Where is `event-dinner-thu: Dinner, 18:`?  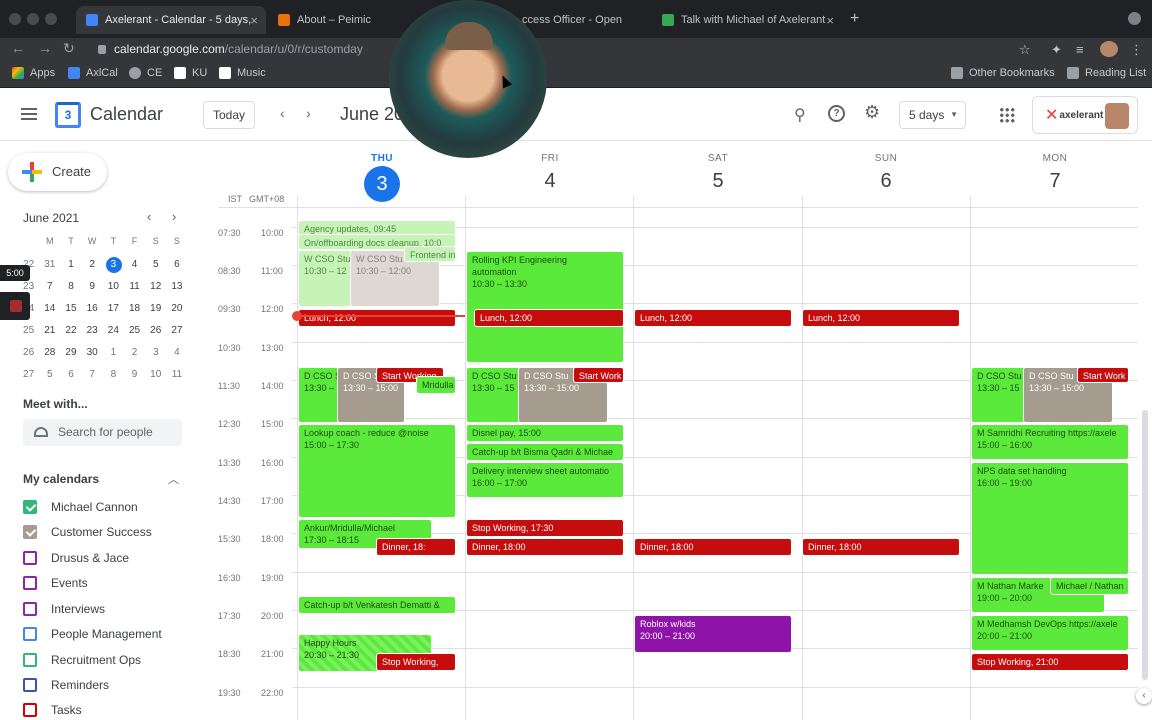
event-dinner-thu: Dinner, 18: is located at coordinates (416, 547).